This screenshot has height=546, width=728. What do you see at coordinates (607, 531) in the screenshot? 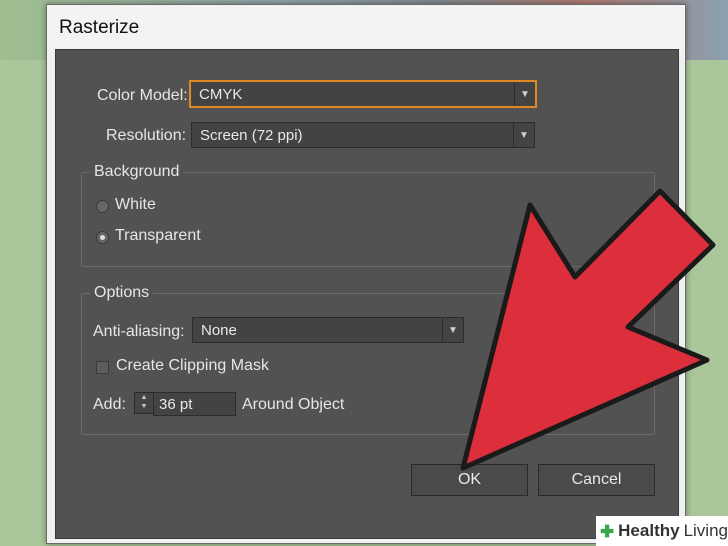
I see `plus-icon` at bounding box center [607, 531].